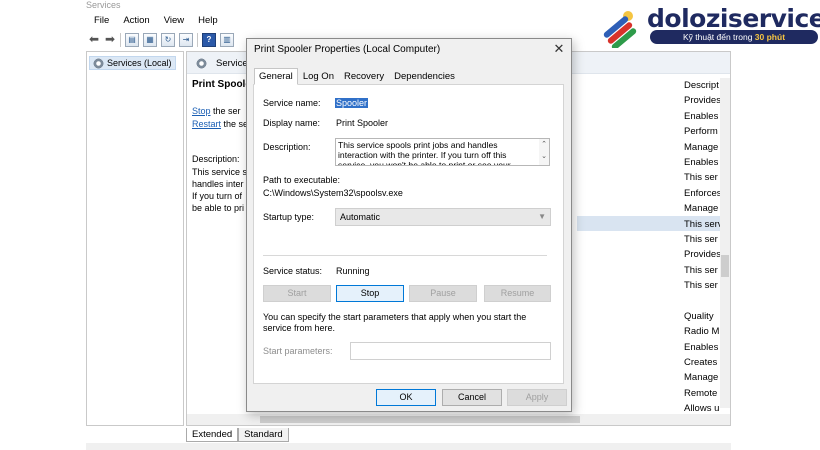 The width and height of the screenshot is (820, 450). What do you see at coordinates (408, 446) in the screenshot?
I see `status-bar` at bounding box center [408, 446].